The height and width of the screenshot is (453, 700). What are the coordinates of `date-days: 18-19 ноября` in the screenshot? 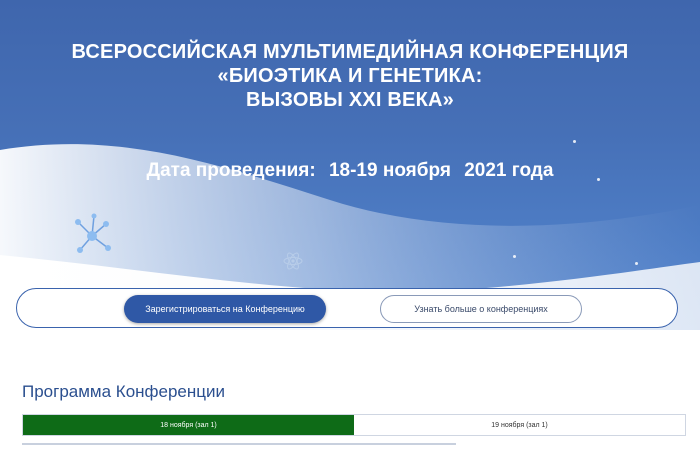 It's located at (389, 170).